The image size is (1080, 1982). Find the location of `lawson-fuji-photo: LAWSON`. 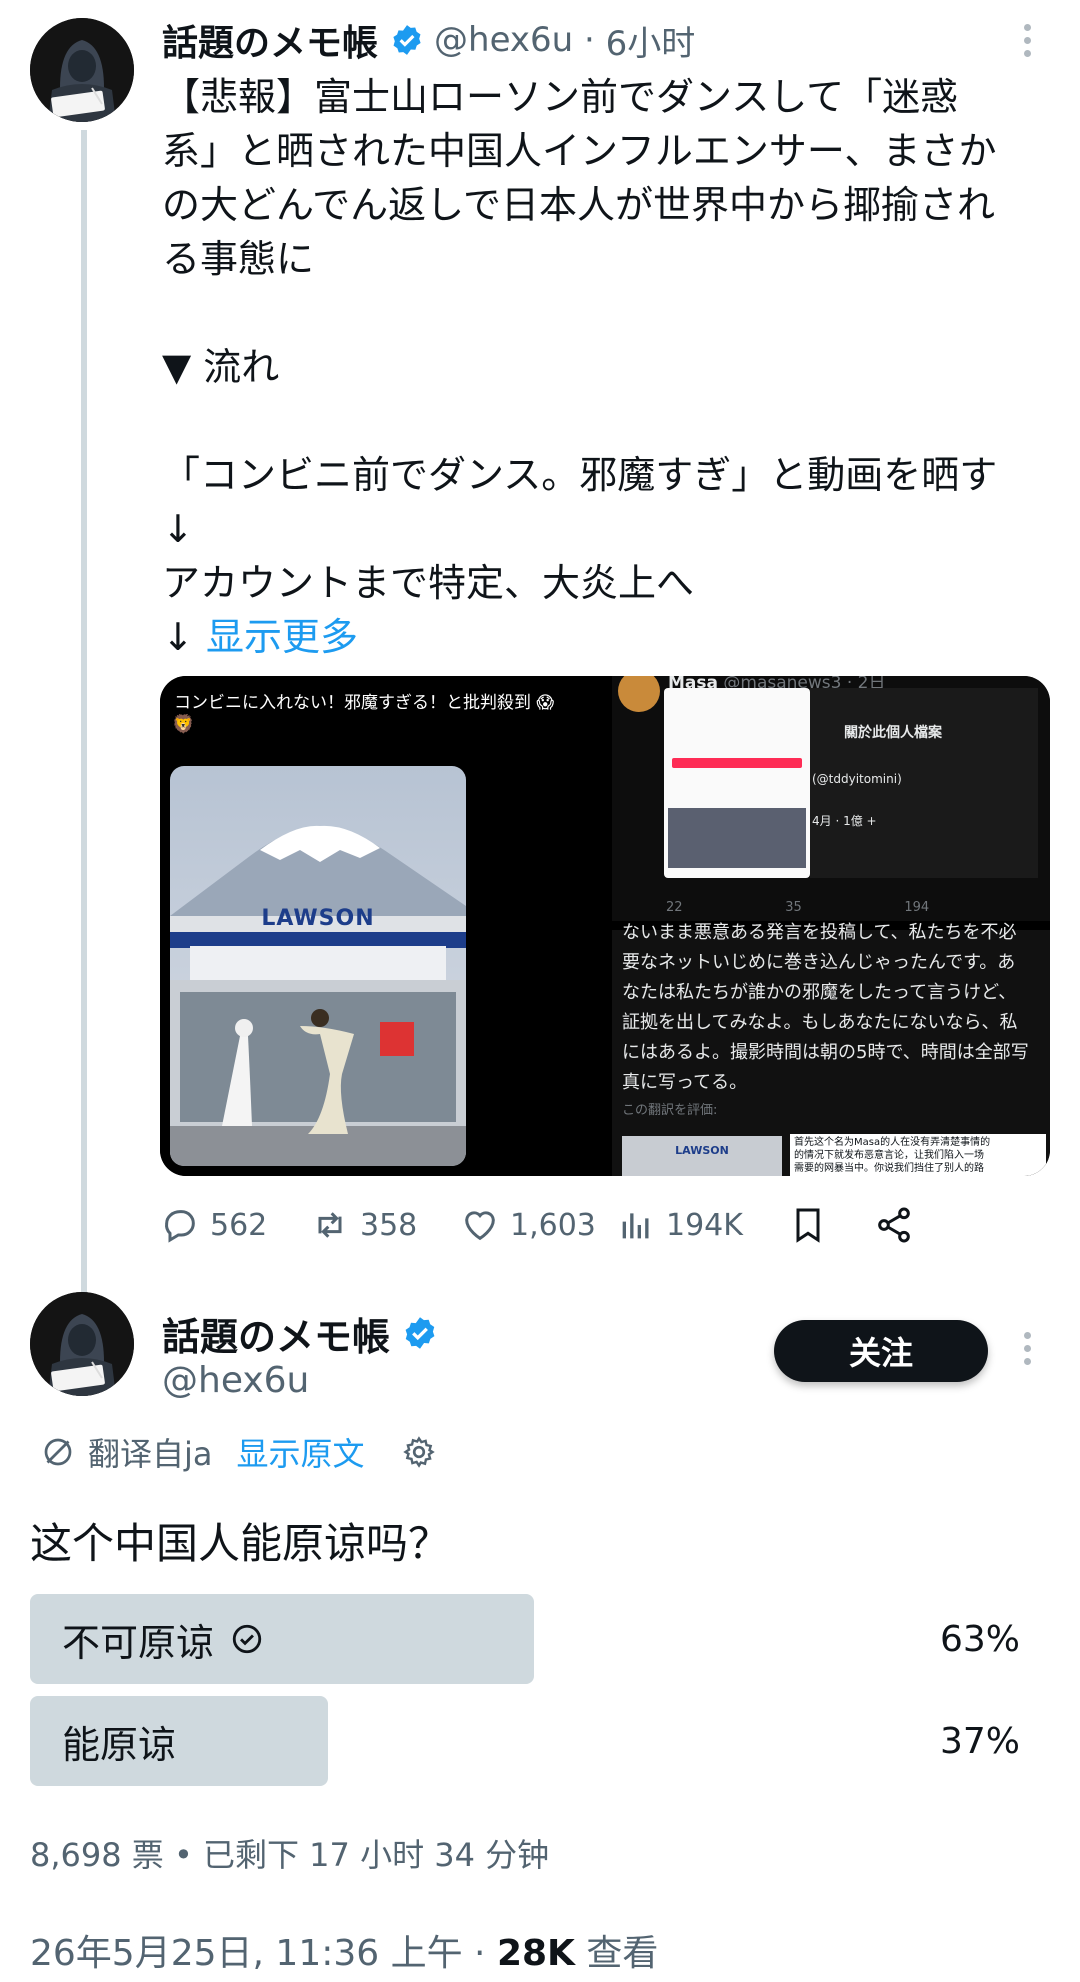

lawson-fuji-photo: LAWSON is located at coordinates (318, 966).